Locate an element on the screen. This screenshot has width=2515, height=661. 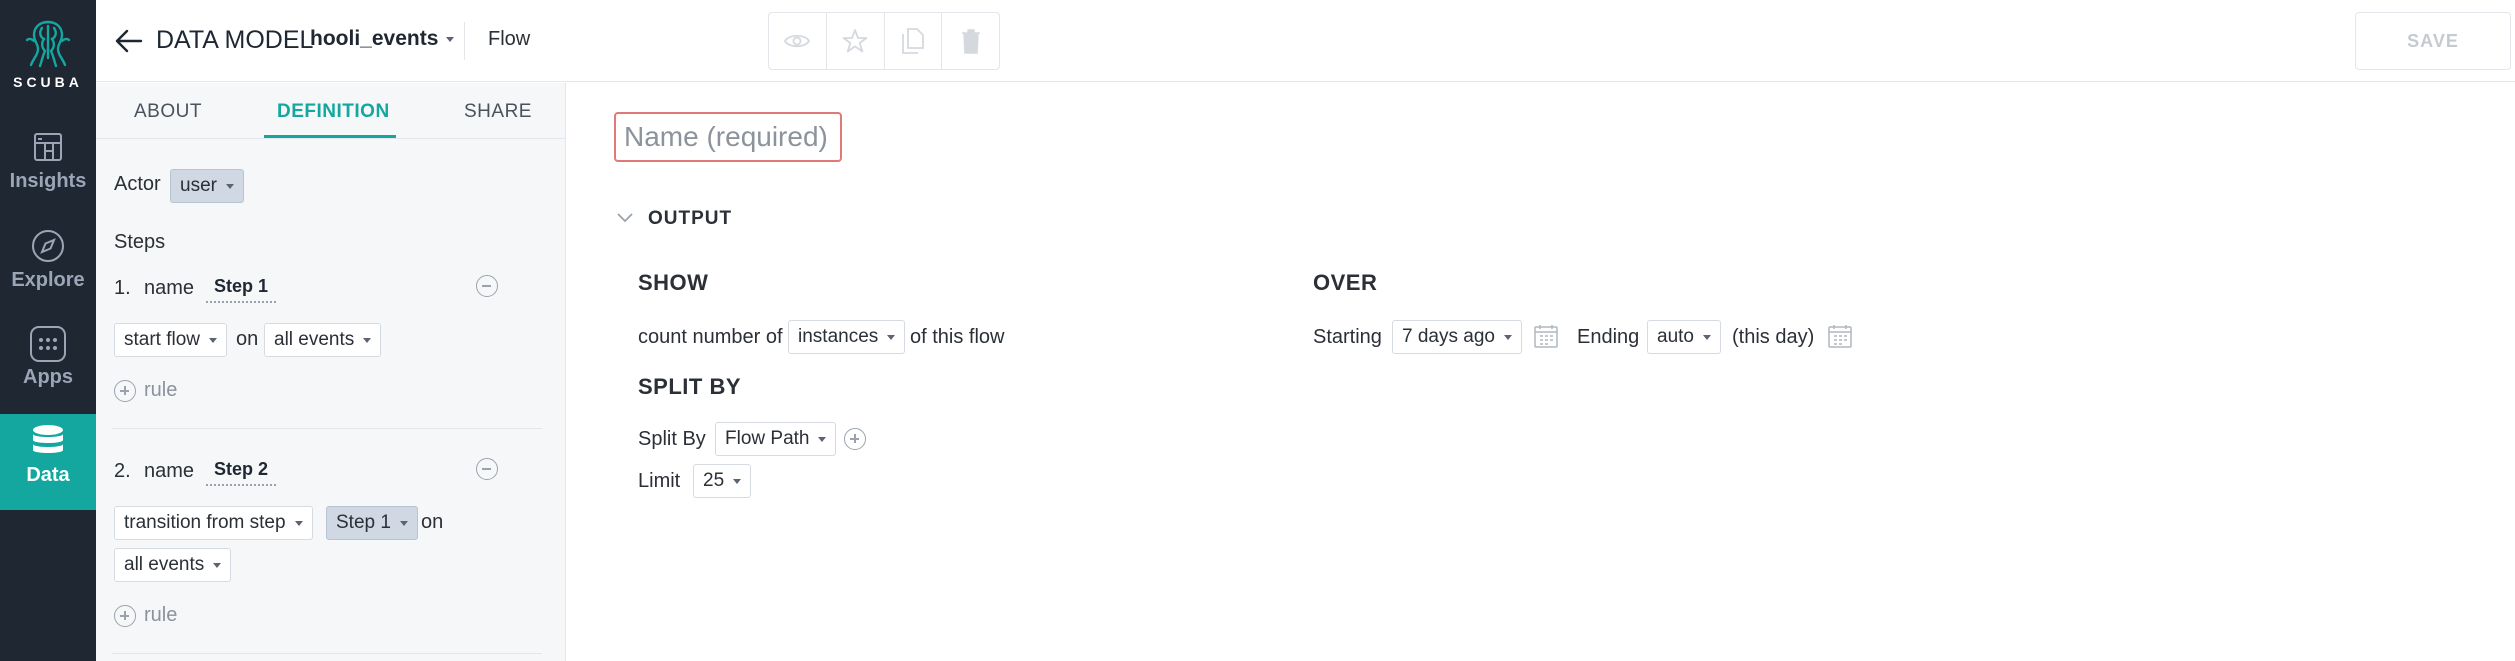
output-section-header: OUTPUT is located at coordinates (690, 219).